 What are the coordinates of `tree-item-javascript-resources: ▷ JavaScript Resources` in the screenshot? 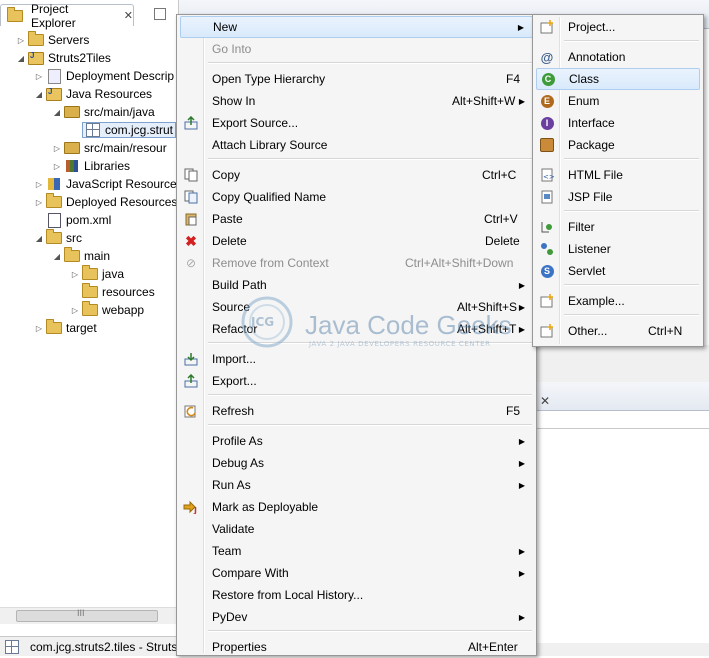 It's located at (108, 184).